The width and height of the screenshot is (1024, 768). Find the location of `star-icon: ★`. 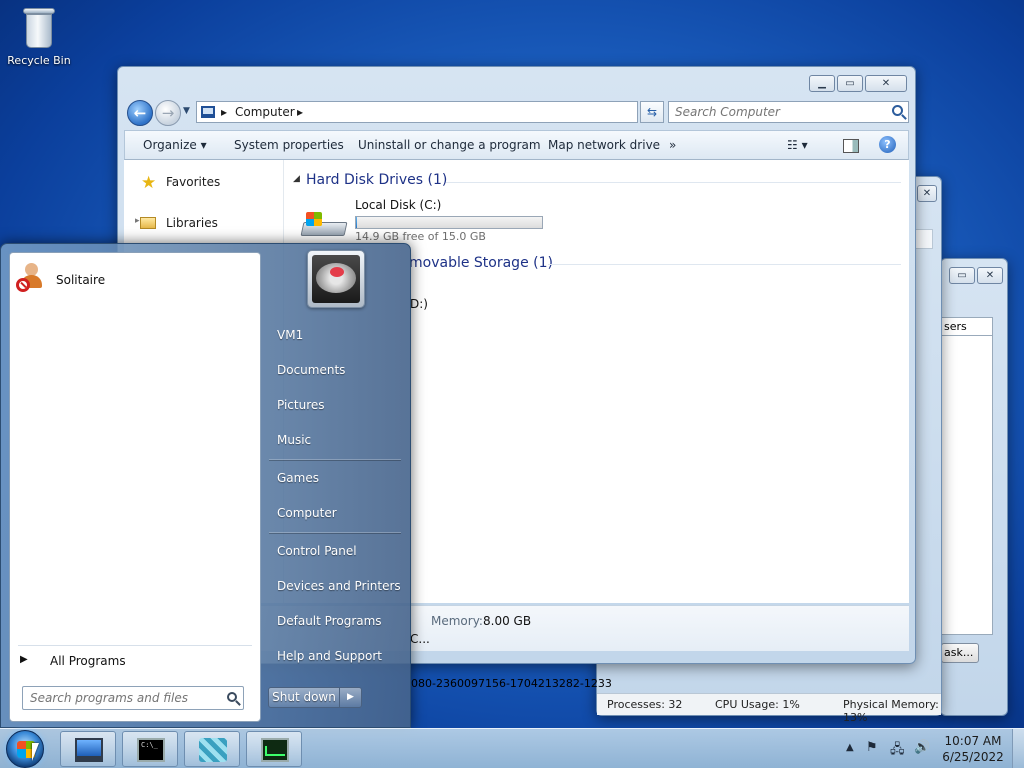

star-icon: ★ is located at coordinates (149, 183).